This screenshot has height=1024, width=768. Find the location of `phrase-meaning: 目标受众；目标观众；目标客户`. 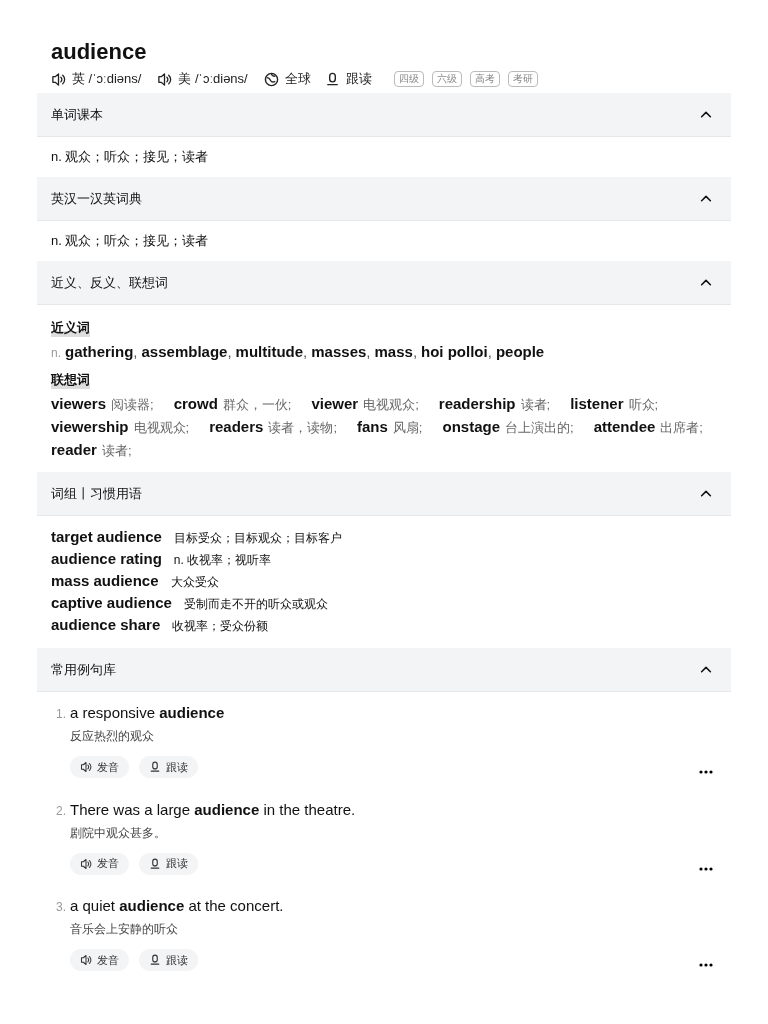

phrase-meaning: 目标受众；目标观众；目标客户 is located at coordinates (257, 538).